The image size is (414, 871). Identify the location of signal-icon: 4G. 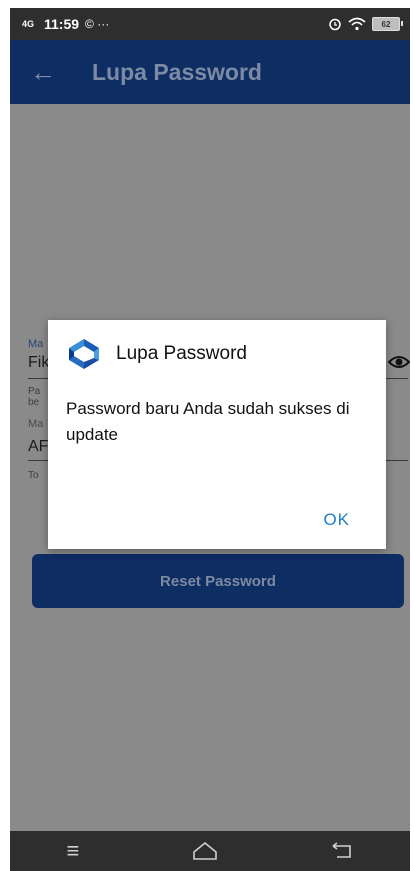
(28, 23).